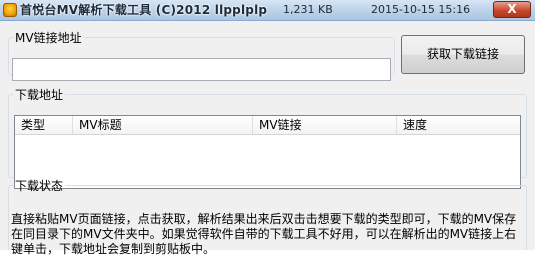  What do you see at coordinates (325, 125) in the screenshot?
I see `column-header-mv-link: MV链接` at bounding box center [325, 125].